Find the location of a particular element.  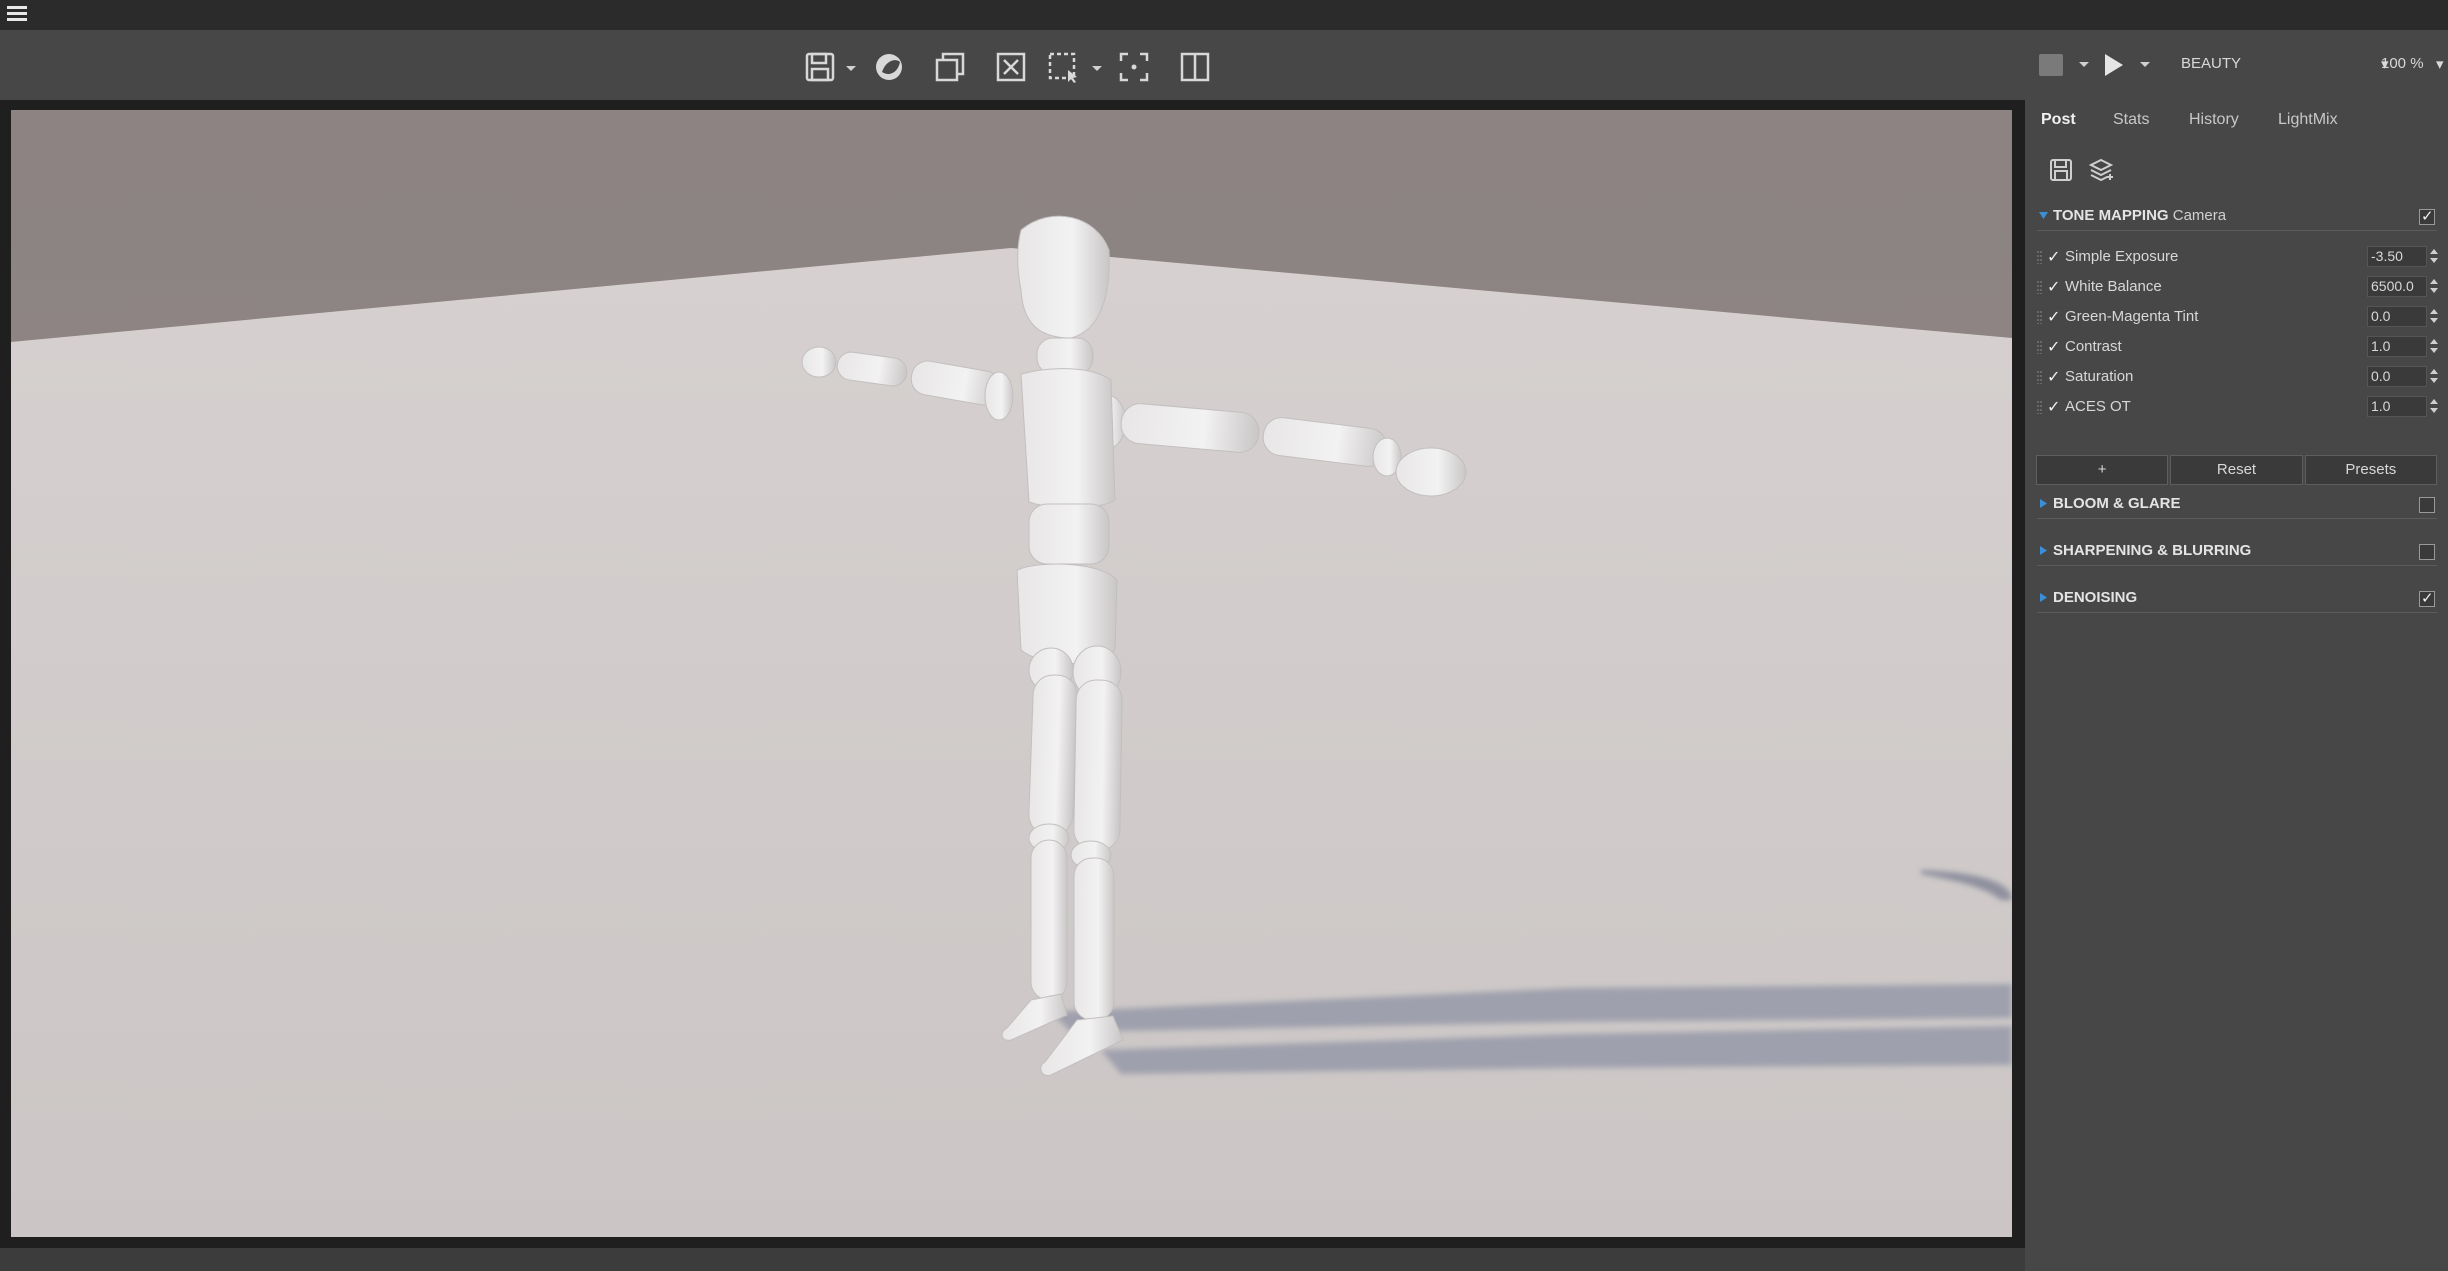

section-tone-mapping: TONE MAPPING Camera is located at coordinates (2237, 215).